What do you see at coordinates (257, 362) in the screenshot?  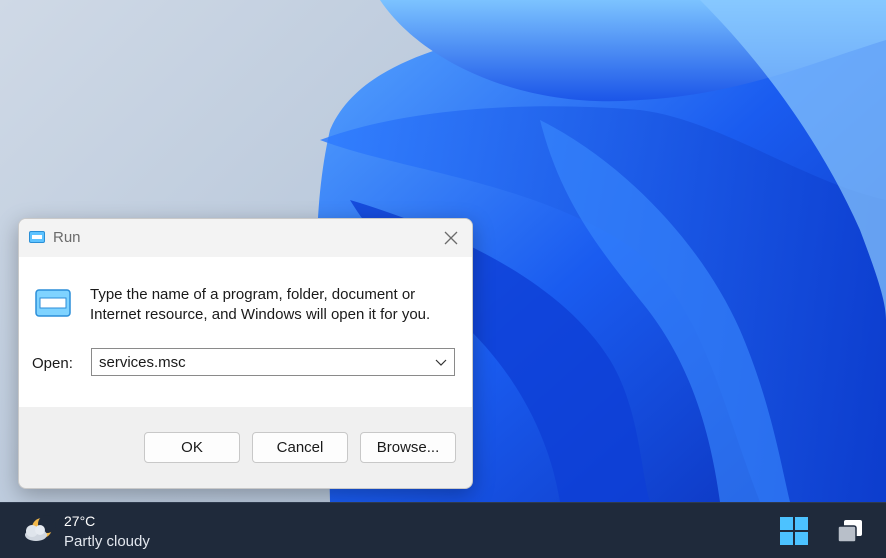 I see `open-input` at bounding box center [257, 362].